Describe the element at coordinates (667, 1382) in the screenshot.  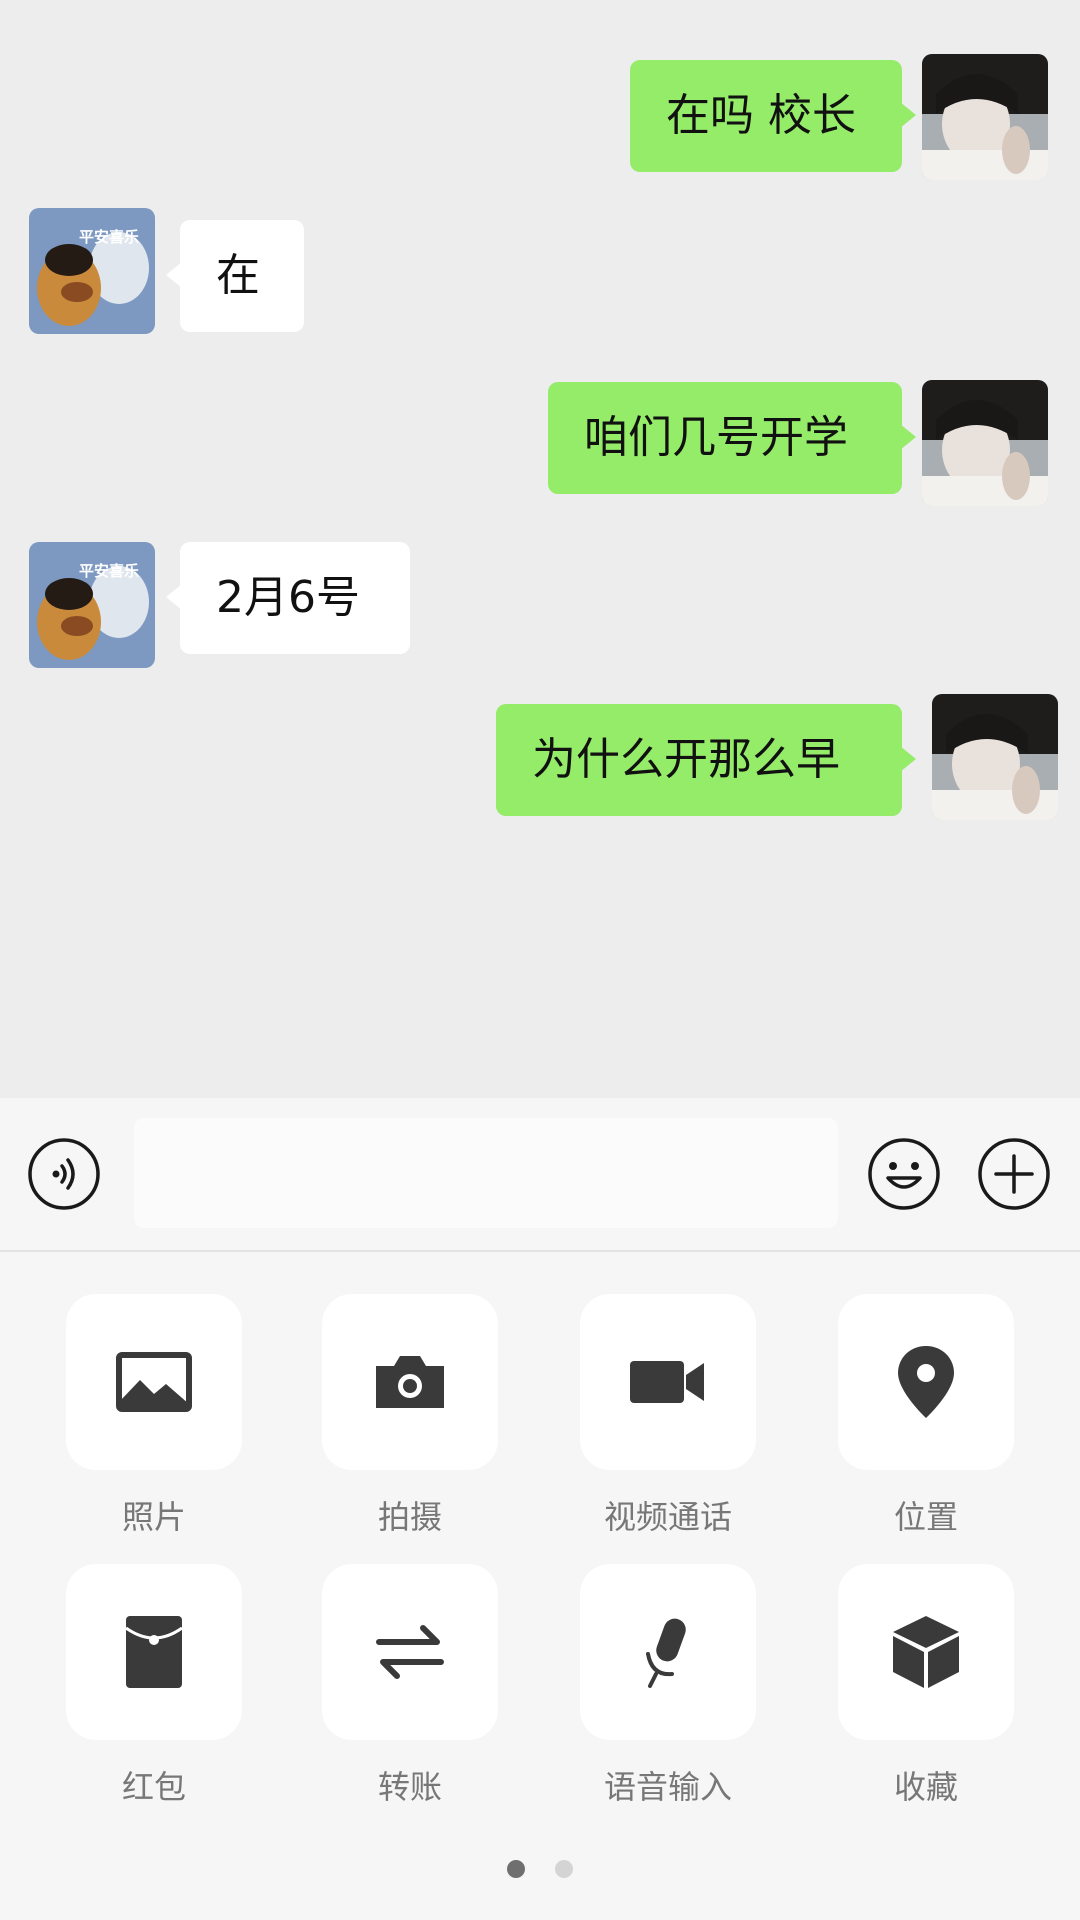
I see `video-camera-icon` at that location.